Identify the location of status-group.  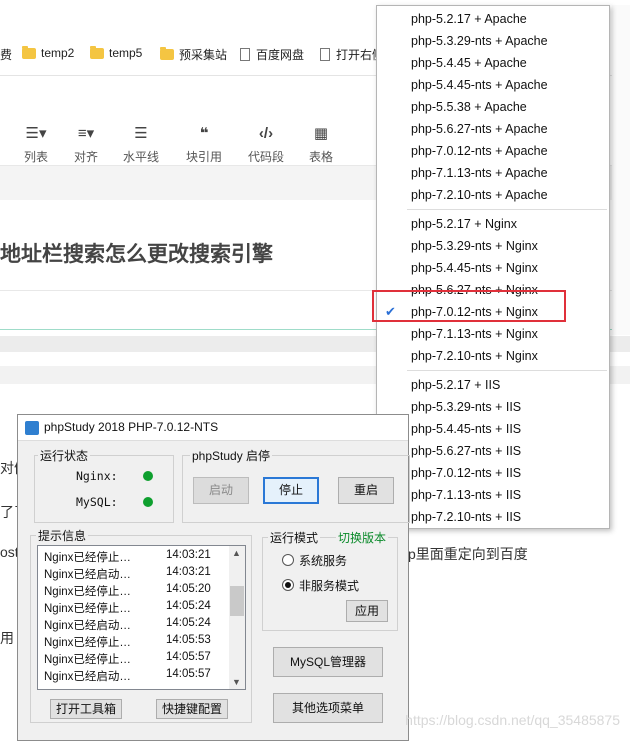
(104, 489).